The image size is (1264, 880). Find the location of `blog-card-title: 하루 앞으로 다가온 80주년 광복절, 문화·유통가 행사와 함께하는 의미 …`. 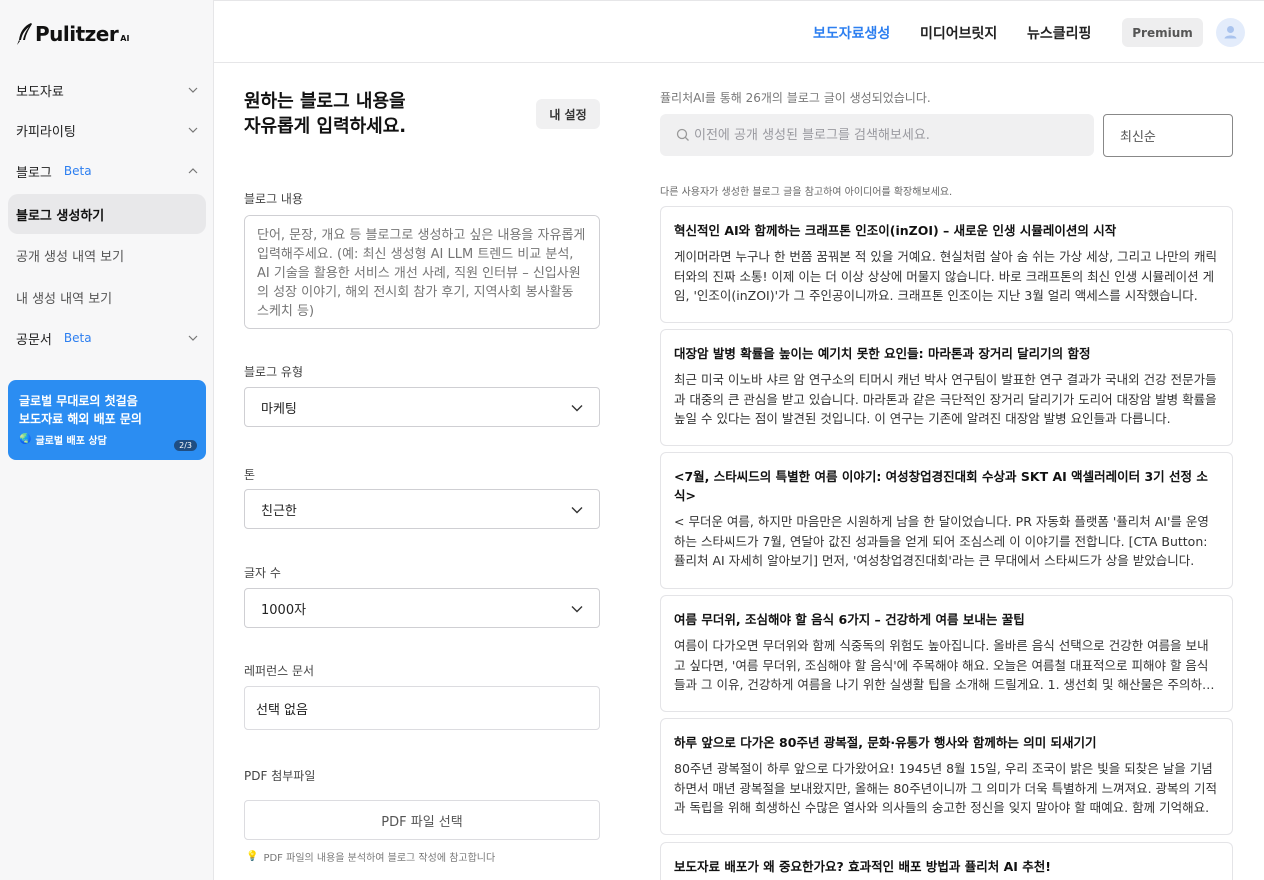

blog-card-title: 하루 앞으로 다가온 80주년 광복절, 문화·유통가 행사와 함께하는 의미 … is located at coordinates (885, 742).